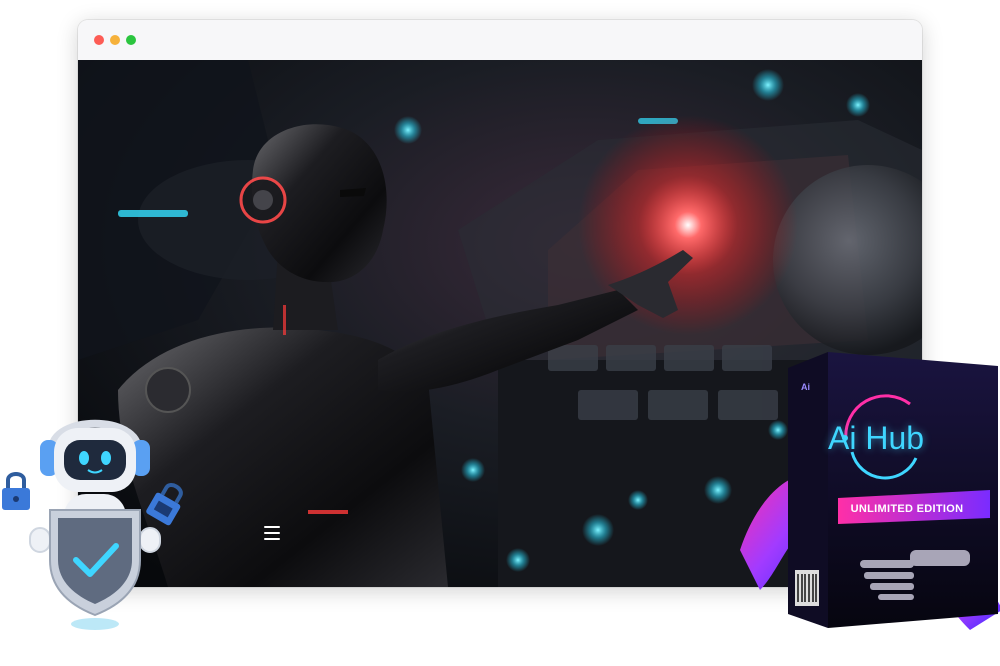 The width and height of the screenshot is (1000, 666). What do you see at coordinates (907, 509) in the screenshot?
I see `edition-badge: UNLIMITED EDITION` at bounding box center [907, 509].